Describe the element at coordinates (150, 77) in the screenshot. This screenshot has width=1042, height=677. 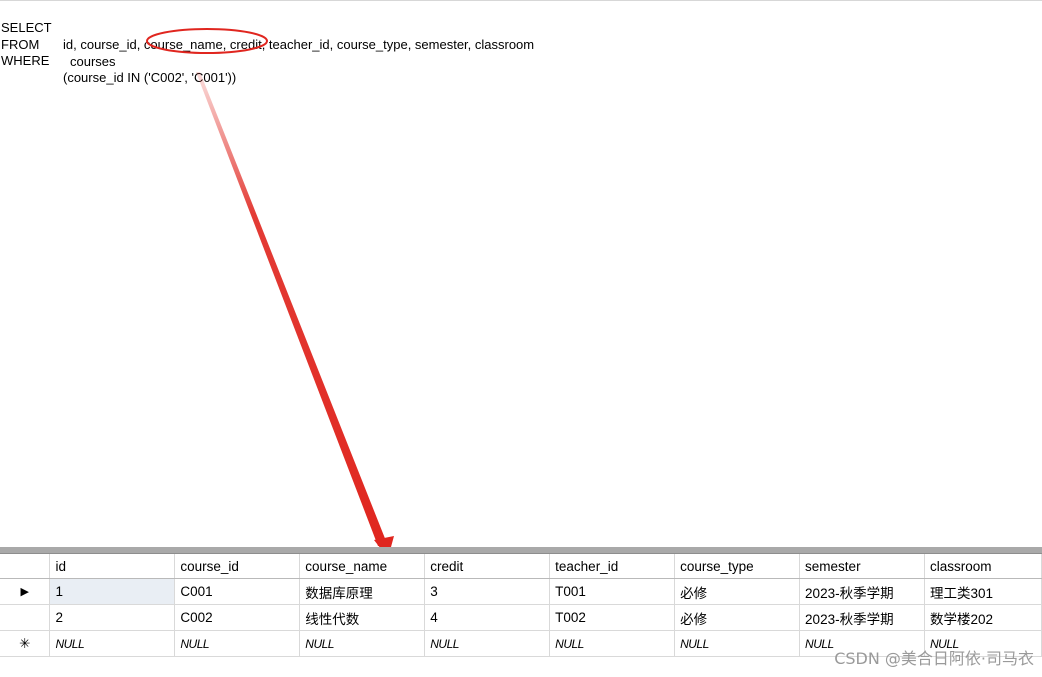
I see `where-condition: (course_id IN ('C002', 'C001'))` at that location.